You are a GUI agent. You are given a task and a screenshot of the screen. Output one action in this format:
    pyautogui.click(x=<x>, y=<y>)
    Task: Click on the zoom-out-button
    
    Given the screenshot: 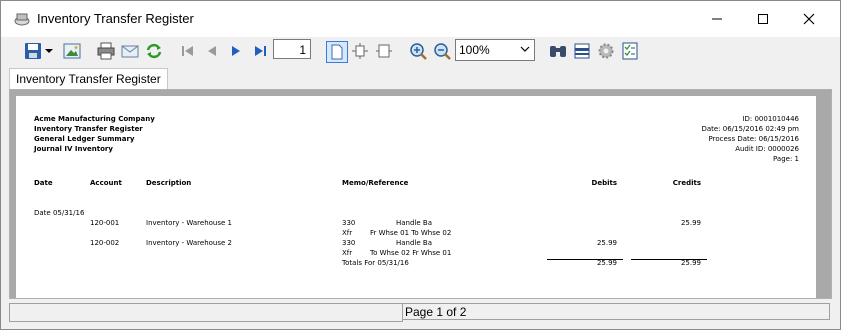 What is the action you would take?
    pyautogui.click(x=442, y=51)
    